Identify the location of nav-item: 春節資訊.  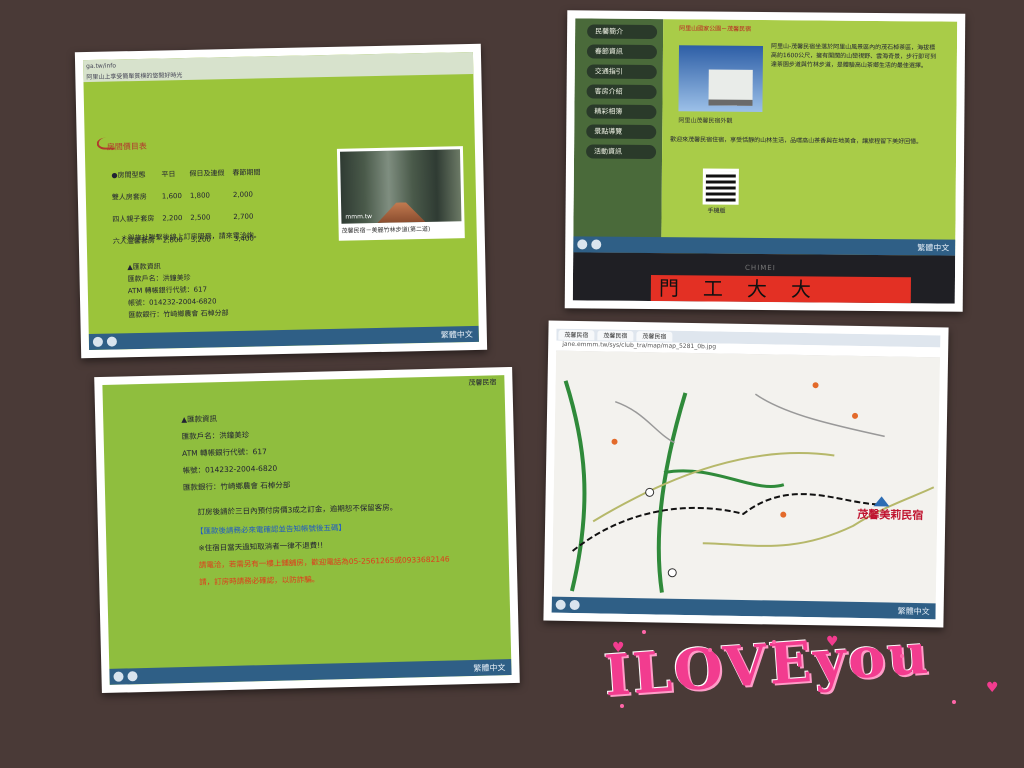
(622, 52).